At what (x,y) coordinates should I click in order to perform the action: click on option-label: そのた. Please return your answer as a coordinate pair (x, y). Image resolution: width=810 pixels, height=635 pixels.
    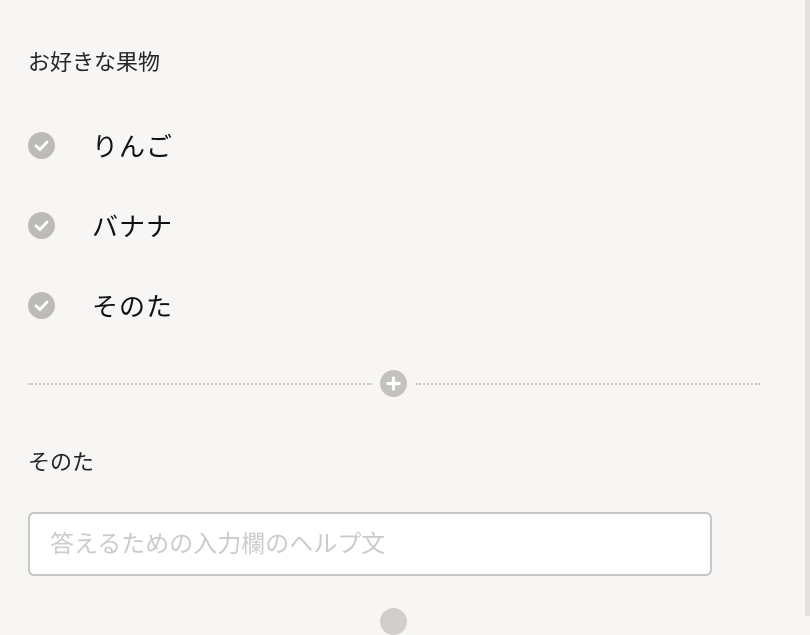
    Looking at the image, I should click on (133, 307).